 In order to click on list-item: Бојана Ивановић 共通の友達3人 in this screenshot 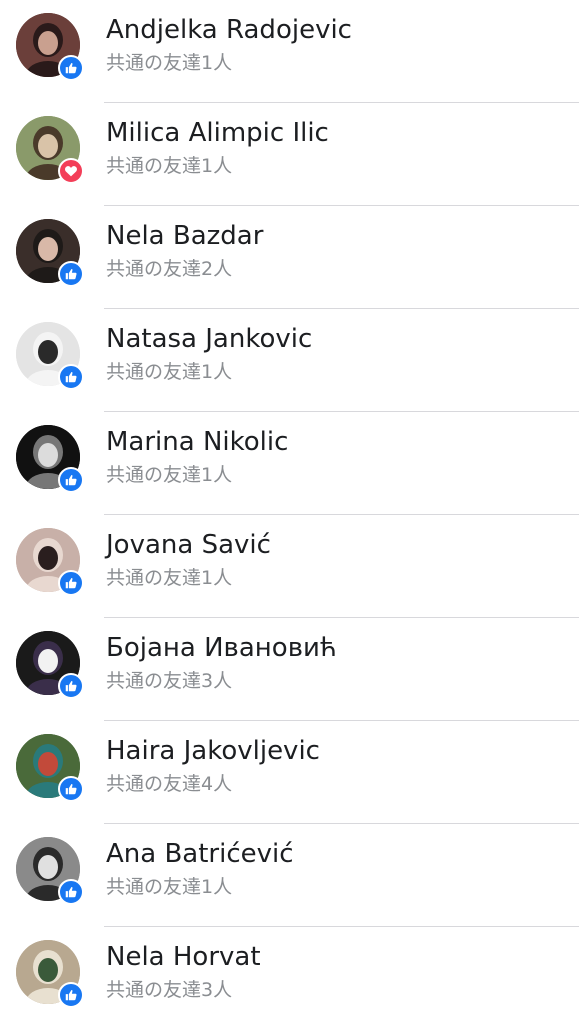, I will do `click(289, 669)`.